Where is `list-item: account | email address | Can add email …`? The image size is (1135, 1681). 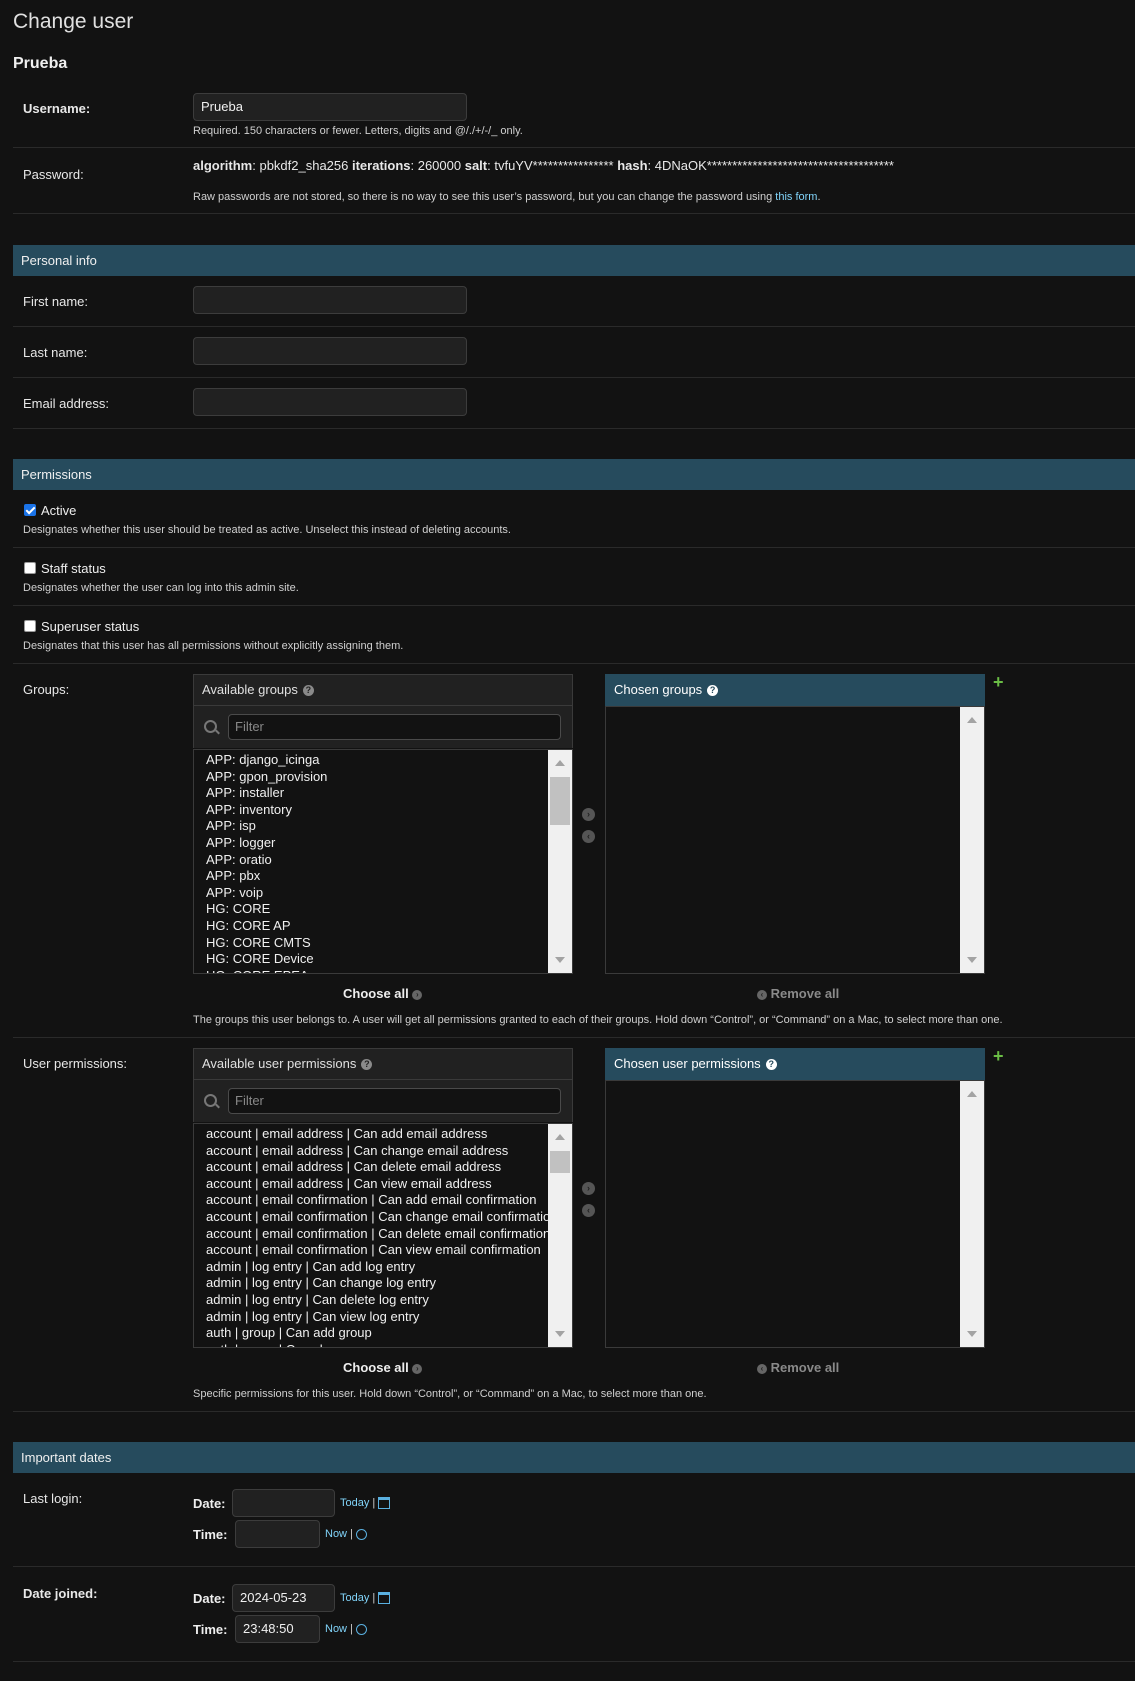
list-item: account | email address | Can add email … is located at coordinates (346, 1133).